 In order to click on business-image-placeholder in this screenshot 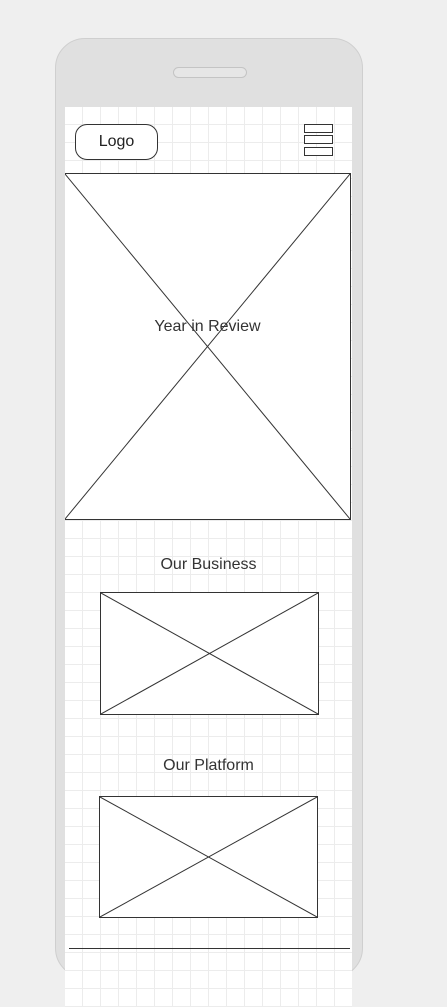, I will do `click(209, 653)`.